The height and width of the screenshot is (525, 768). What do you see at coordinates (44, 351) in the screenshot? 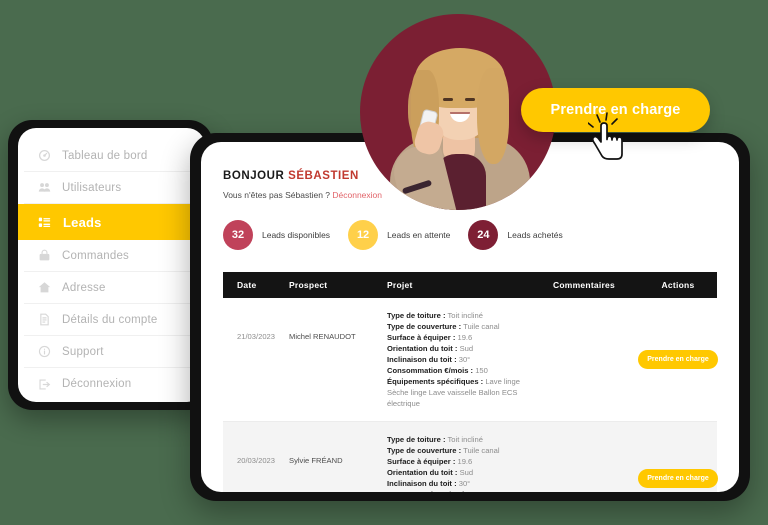
I see `info-icon` at bounding box center [44, 351].